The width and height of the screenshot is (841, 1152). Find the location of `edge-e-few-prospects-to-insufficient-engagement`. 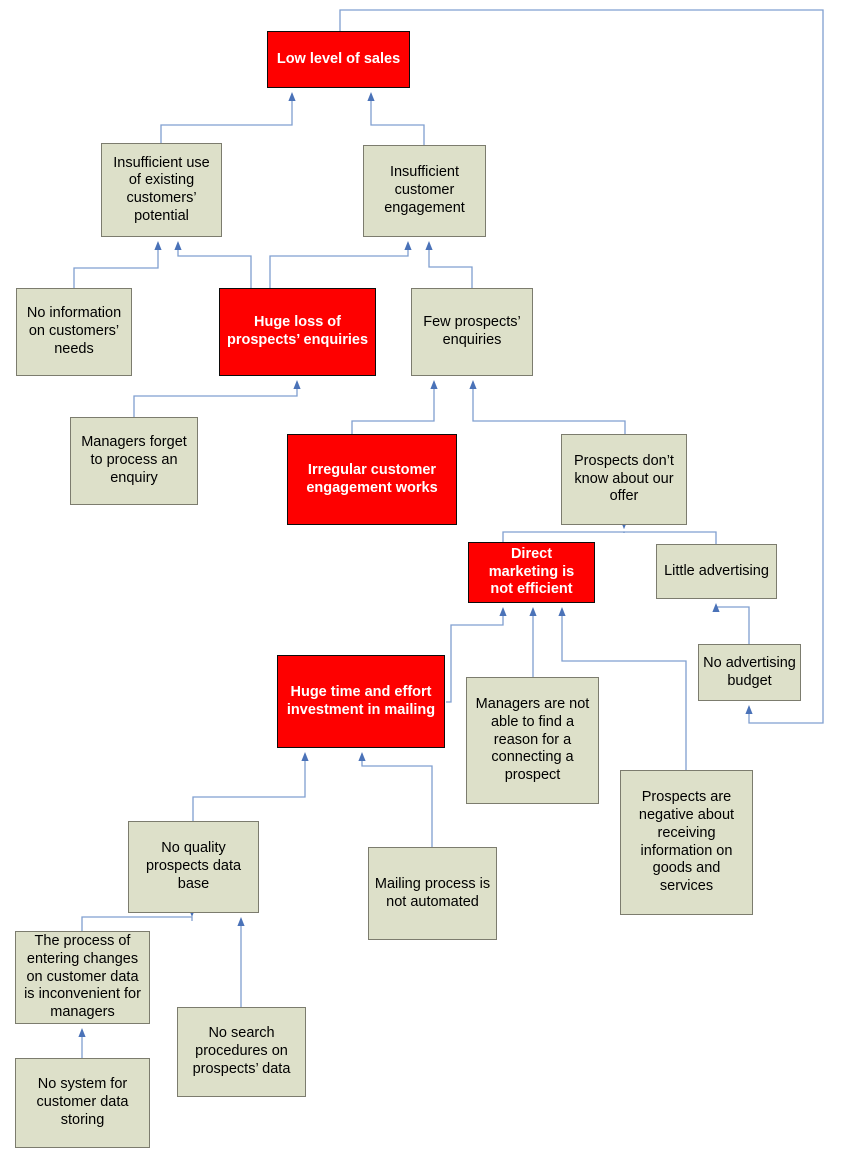

edge-e-few-prospects-to-insufficient-engagement is located at coordinates (449, 264).